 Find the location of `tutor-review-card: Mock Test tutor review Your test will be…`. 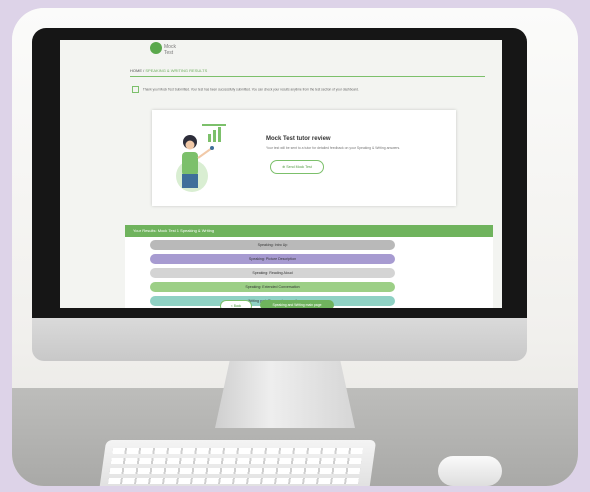

tutor-review-card: Mock Test tutor review Your test will be… is located at coordinates (304, 158).